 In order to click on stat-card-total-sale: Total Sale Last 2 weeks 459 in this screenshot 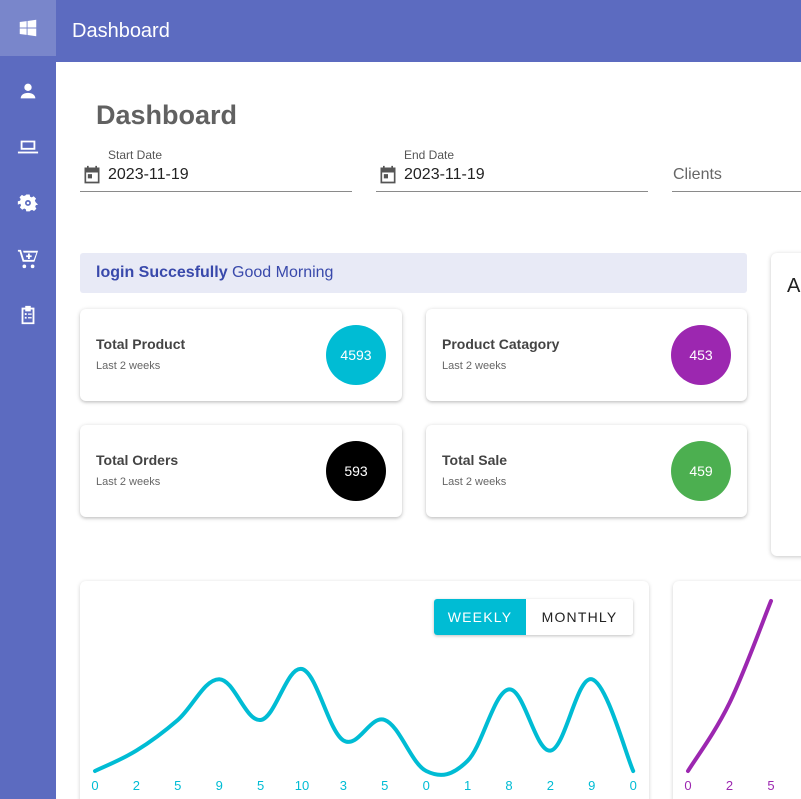, I will do `click(586, 471)`.